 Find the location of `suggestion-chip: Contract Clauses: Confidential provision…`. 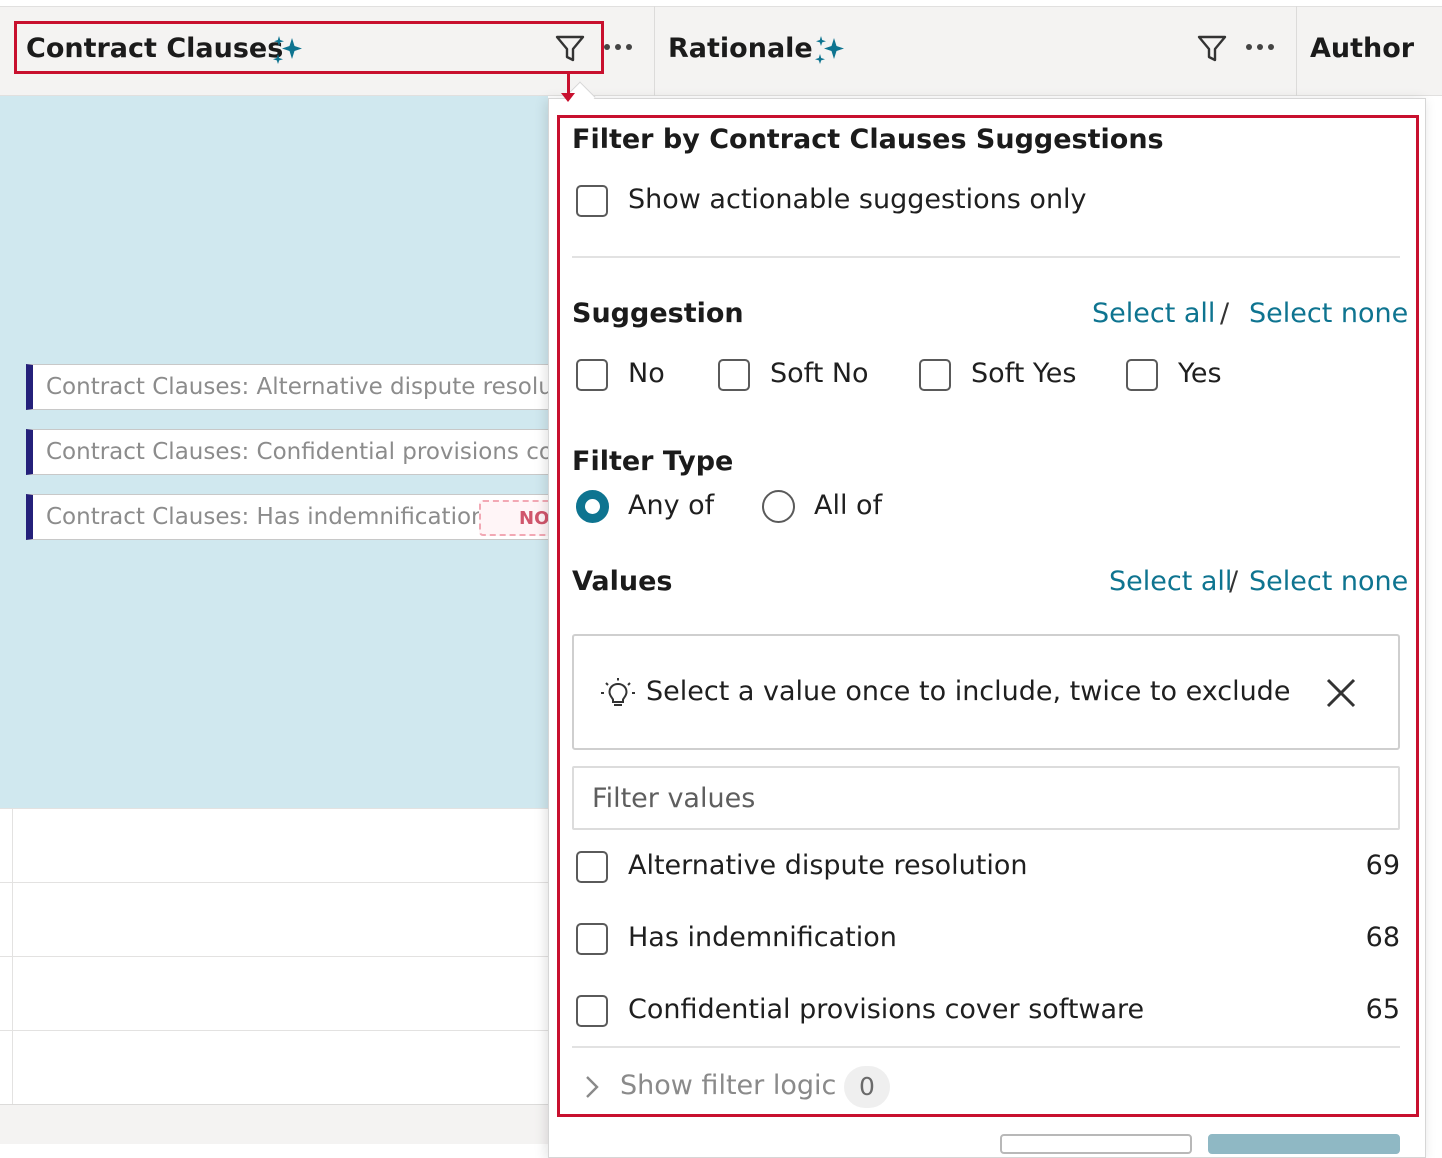

suggestion-chip: Contract Clauses: Confidential provision… is located at coordinates (291, 452).